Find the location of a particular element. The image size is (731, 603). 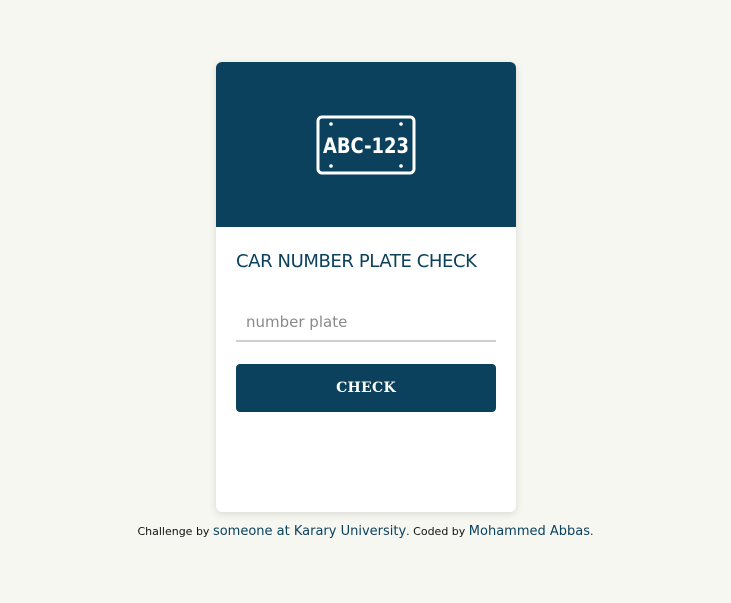

card-body: CAR NUMBER PLATE CHECK CHECK is located at coordinates (366, 319).